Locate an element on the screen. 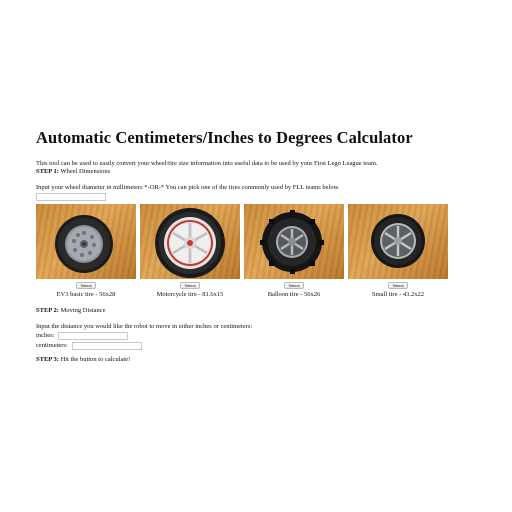 This screenshot has width=512, height=512. tire-caption: Small tire - 43.2x22 is located at coordinates (398, 294).